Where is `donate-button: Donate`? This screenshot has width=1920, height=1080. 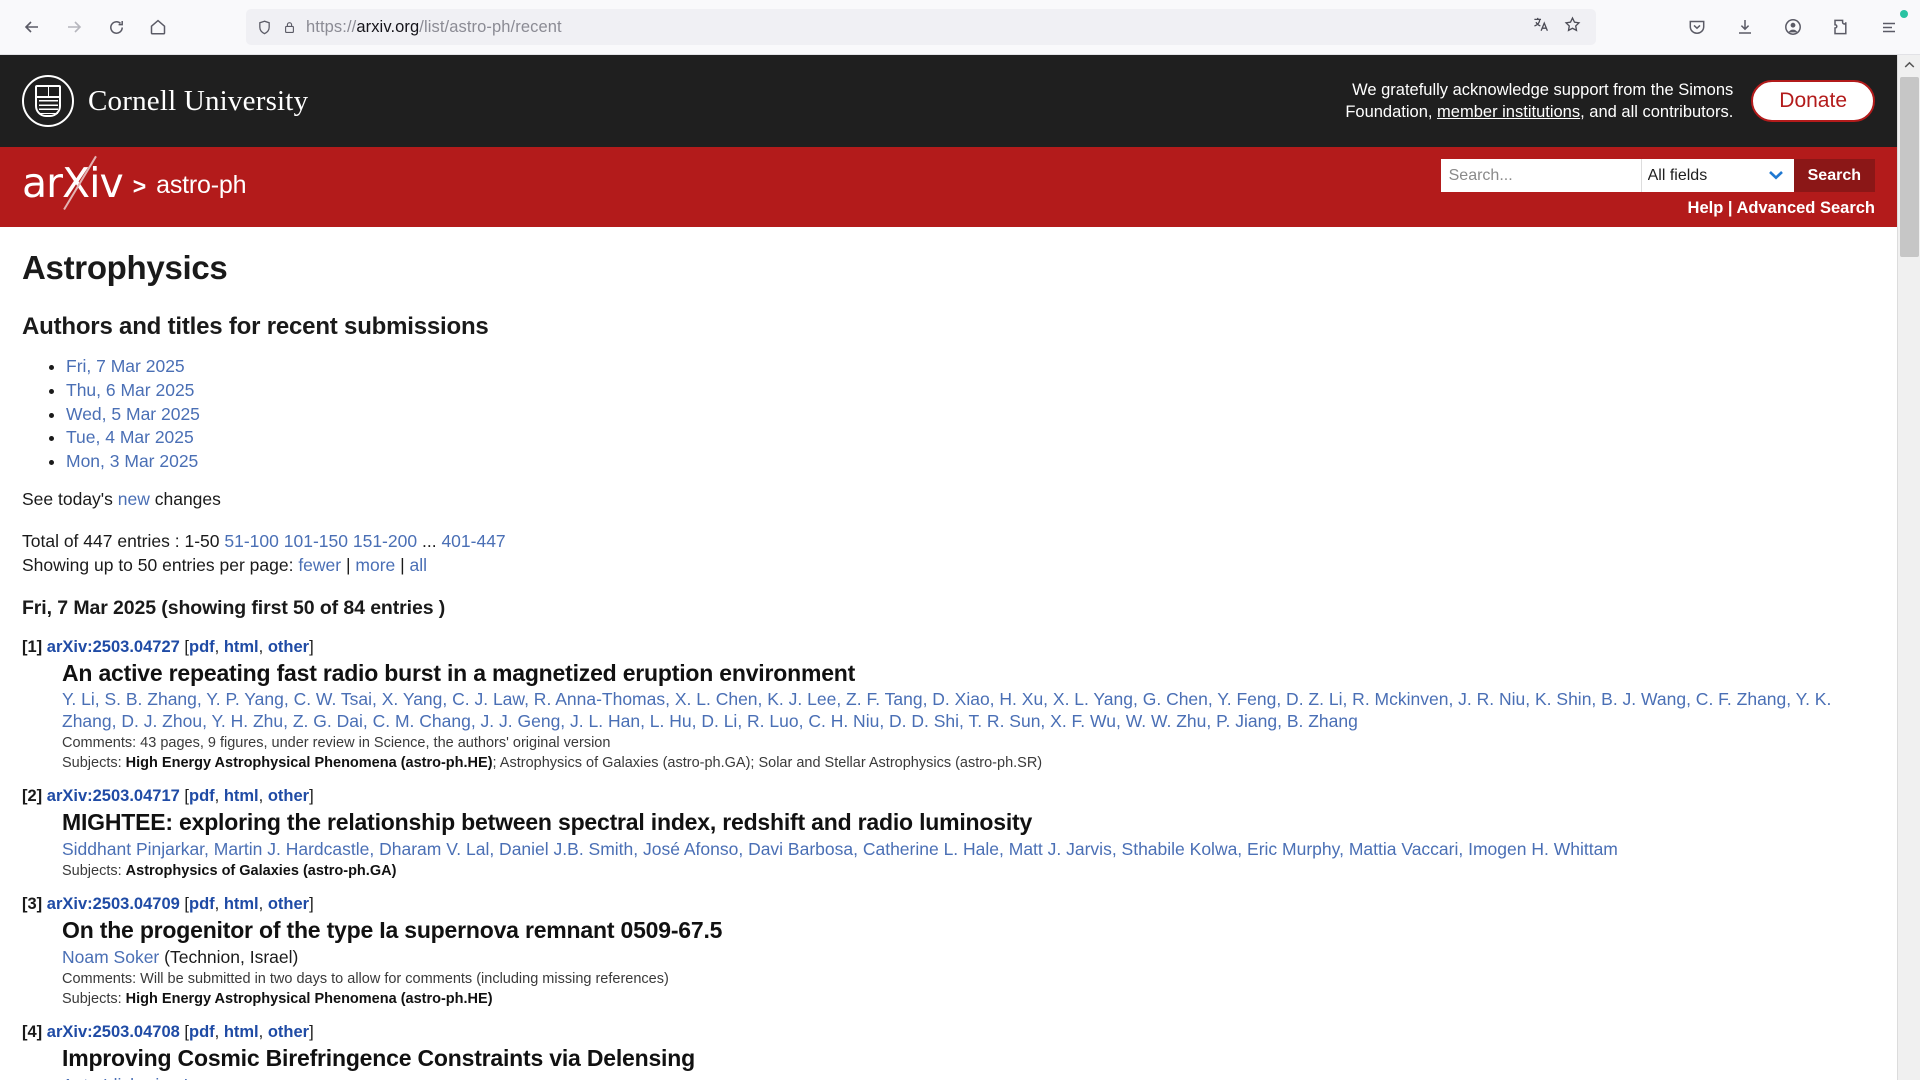 donate-button: Donate is located at coordinates (1813, 101).